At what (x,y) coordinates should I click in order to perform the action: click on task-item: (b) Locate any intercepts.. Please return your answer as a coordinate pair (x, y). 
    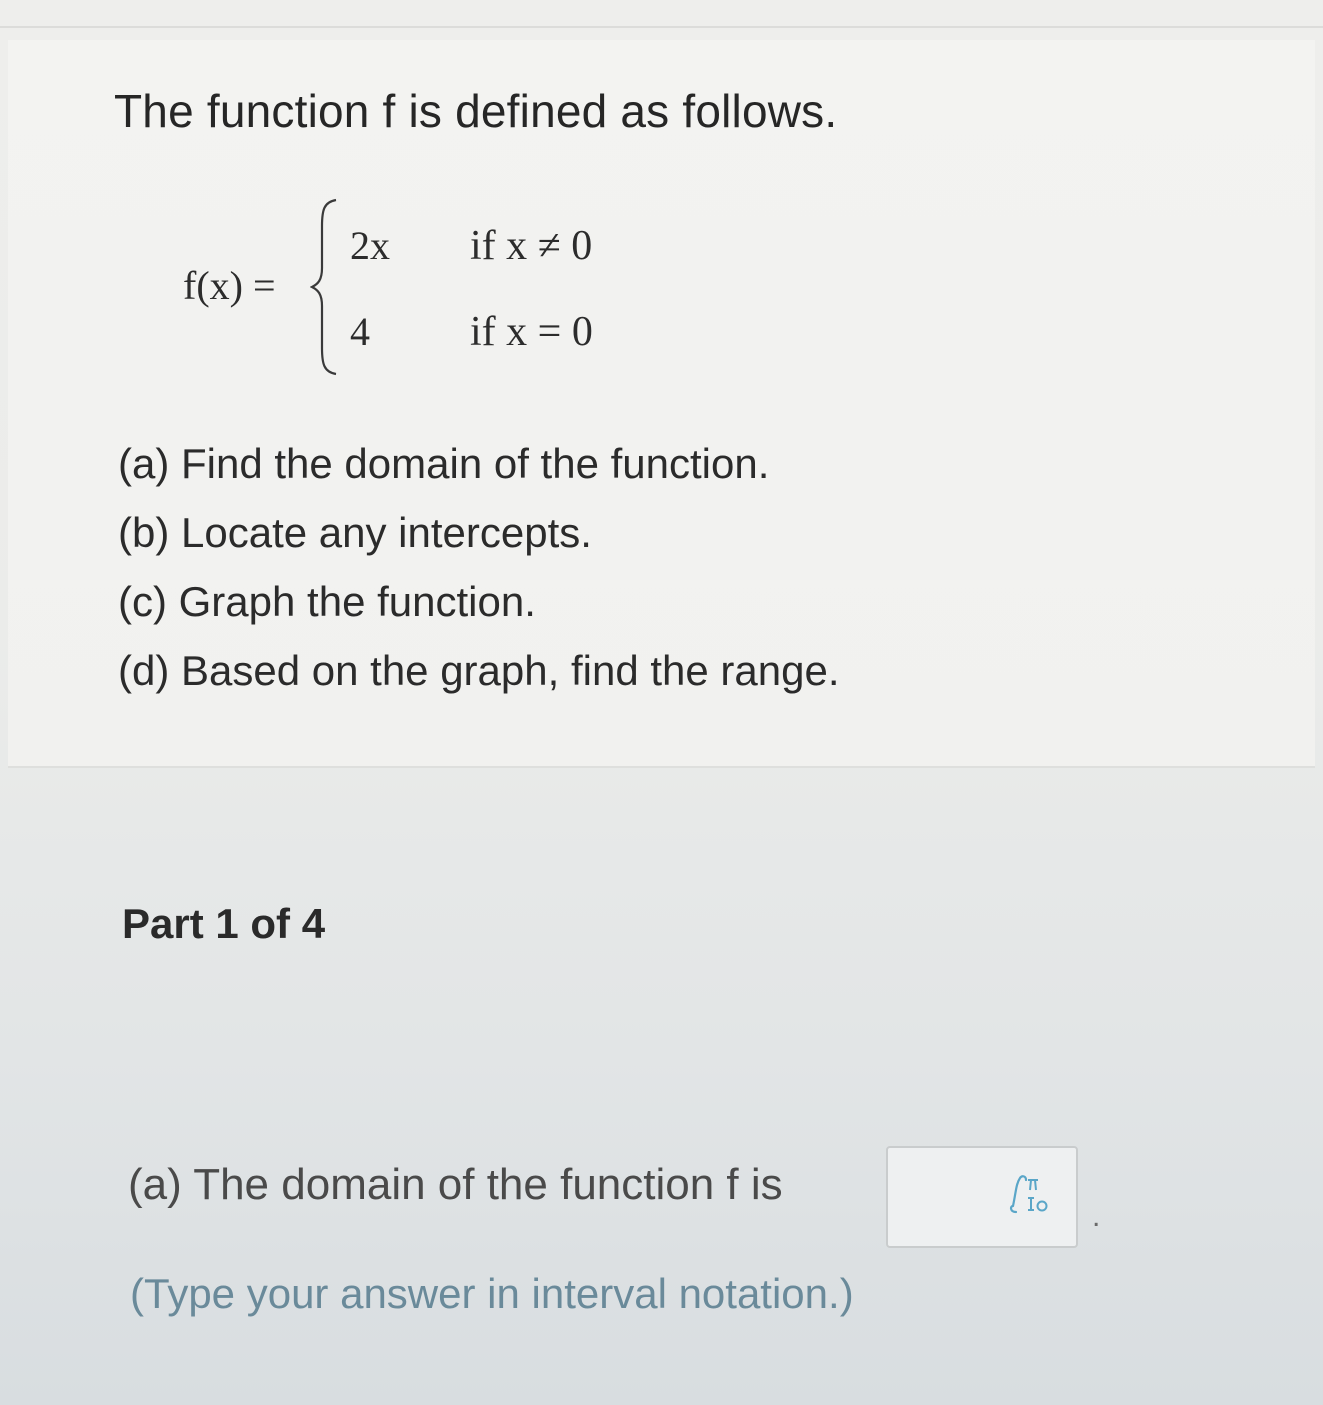
    Looking at the image, I should click on (355, 532).